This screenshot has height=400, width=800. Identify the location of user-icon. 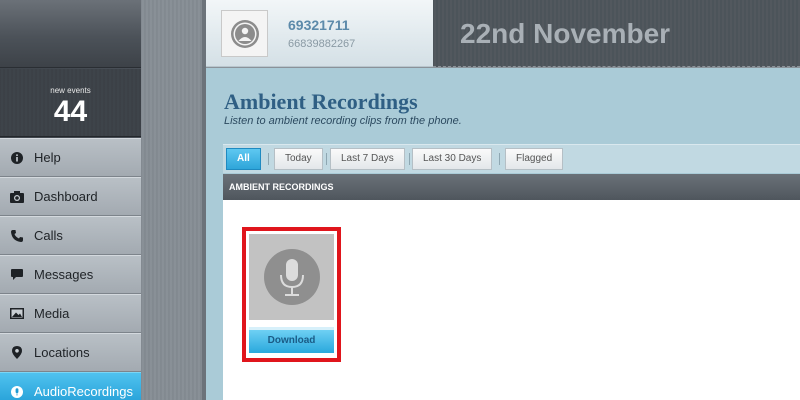
(244, 33).